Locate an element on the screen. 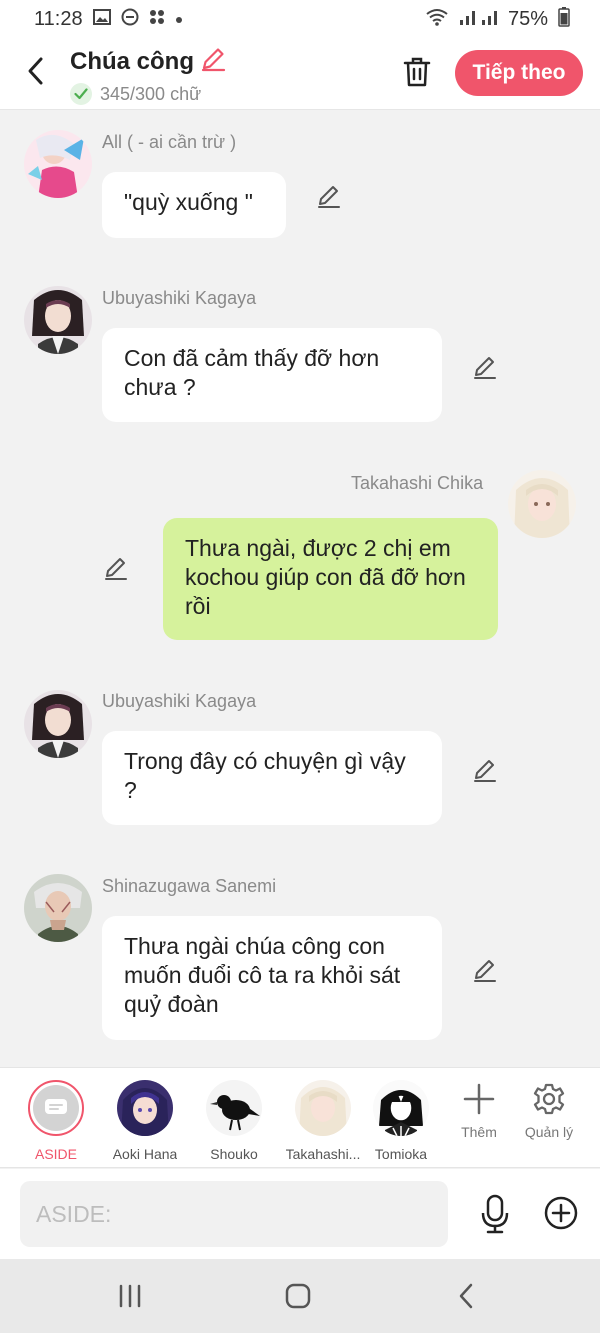  title-block: Chúa công 345/300 chữ is located at coordinates (148, 75).